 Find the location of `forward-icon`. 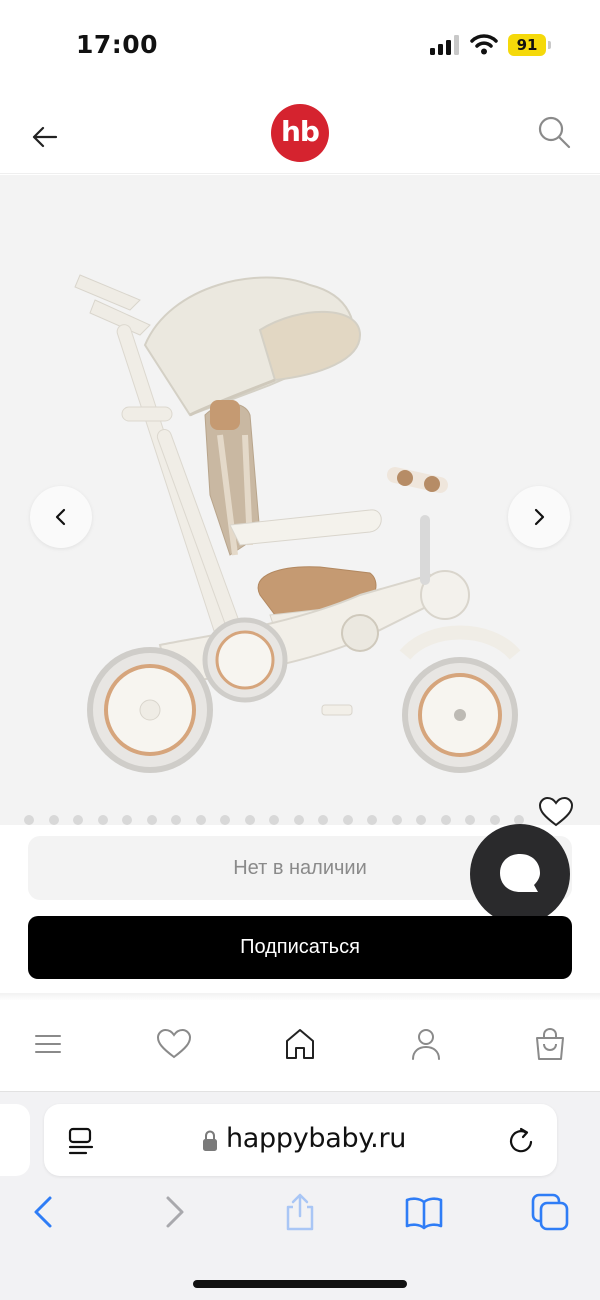

forward-icon is located at coordinates (174, 1212).